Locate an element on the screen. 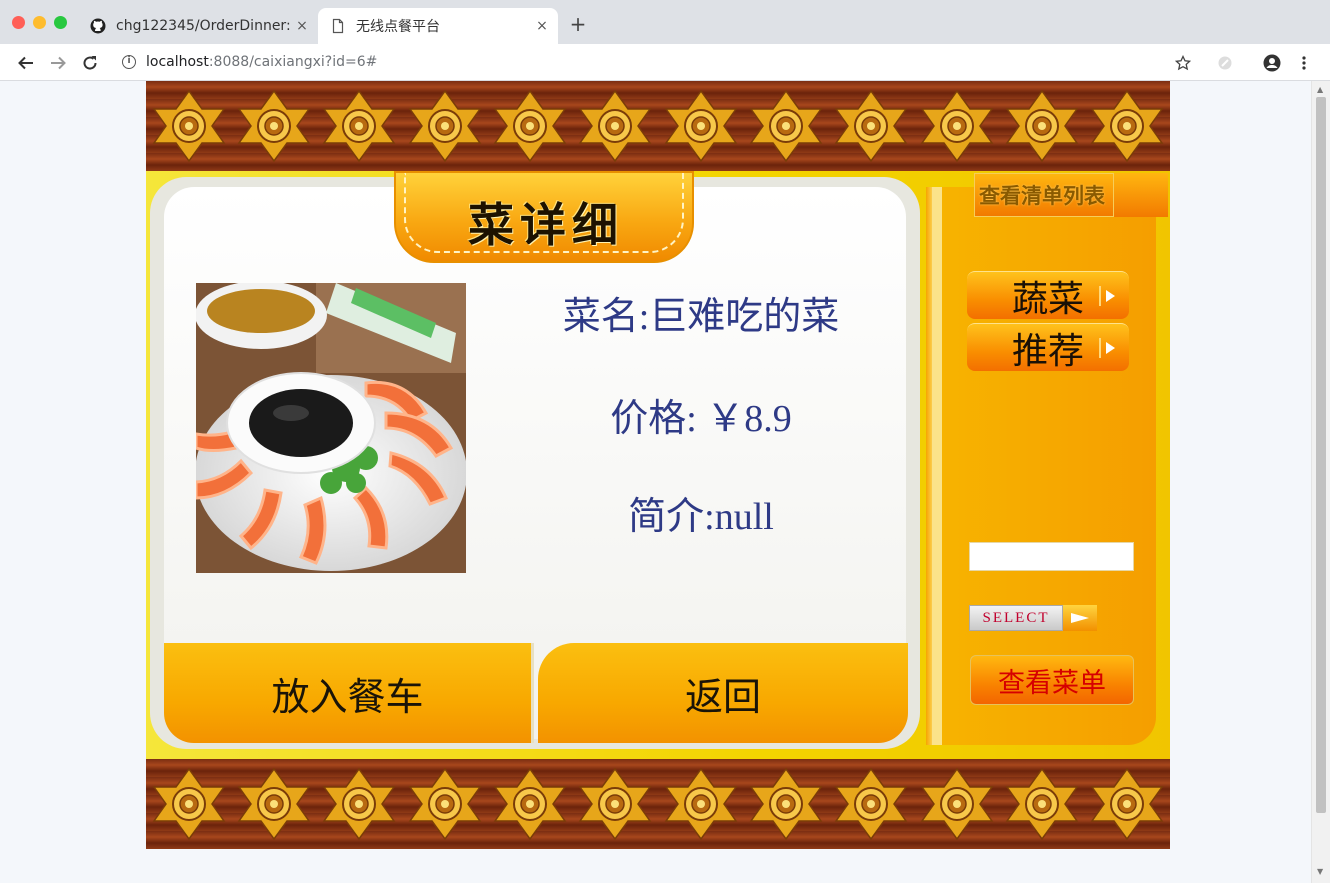 The image size is (1330, 883). category-button-recommended: 推荐 is located at coordinates (1048, 347).